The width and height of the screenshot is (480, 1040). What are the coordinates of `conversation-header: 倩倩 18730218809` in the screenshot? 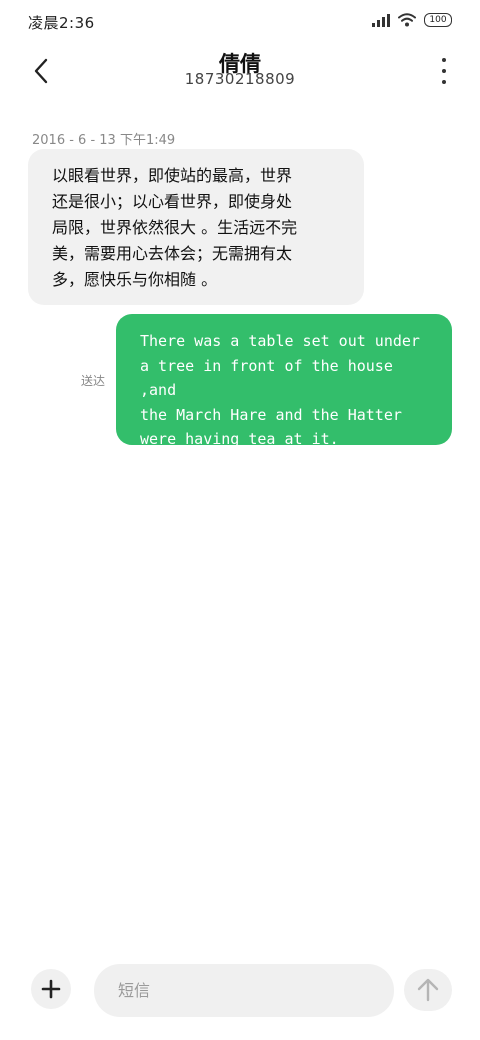 It's located at (240, 74).